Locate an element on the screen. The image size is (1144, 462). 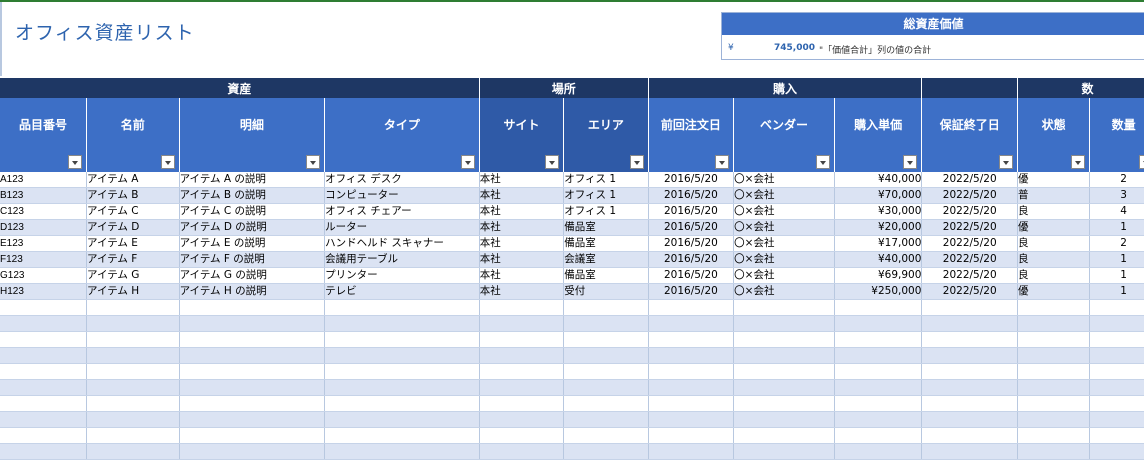
table-cell: 受付 is located at coordinates (606, 291).